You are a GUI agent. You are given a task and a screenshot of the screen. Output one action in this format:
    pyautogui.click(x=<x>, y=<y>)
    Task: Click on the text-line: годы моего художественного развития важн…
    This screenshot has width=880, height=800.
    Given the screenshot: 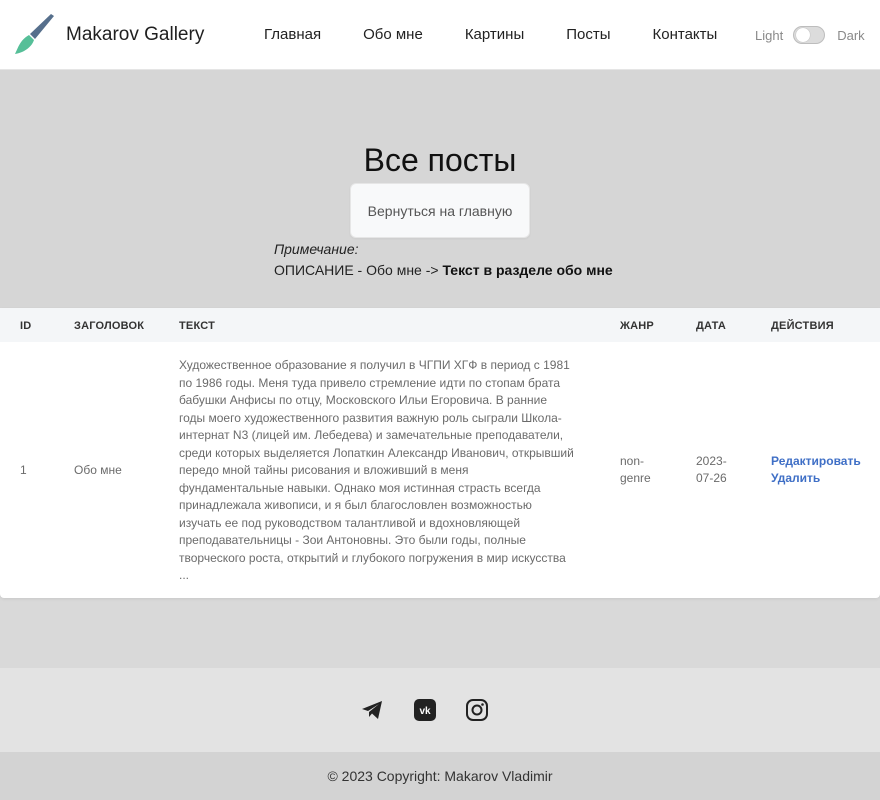 What is the action you would take?
    pyautogui.click(x=370, y=417)
    